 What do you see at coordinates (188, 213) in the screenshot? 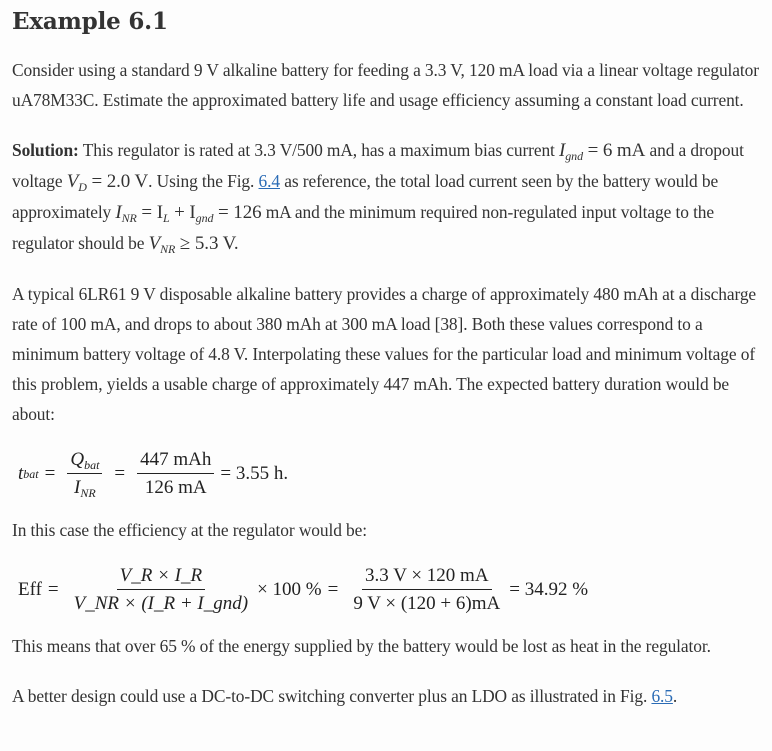
I see `inr-math: INR = IL + Ignd = 126` at bounding box center [188, 213].